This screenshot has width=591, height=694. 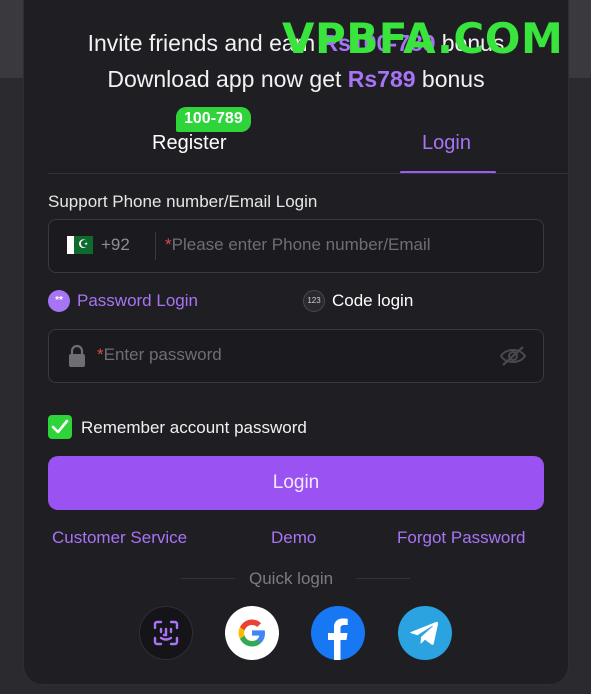 I want to click on google-login-button, so click(x=252, y=633).